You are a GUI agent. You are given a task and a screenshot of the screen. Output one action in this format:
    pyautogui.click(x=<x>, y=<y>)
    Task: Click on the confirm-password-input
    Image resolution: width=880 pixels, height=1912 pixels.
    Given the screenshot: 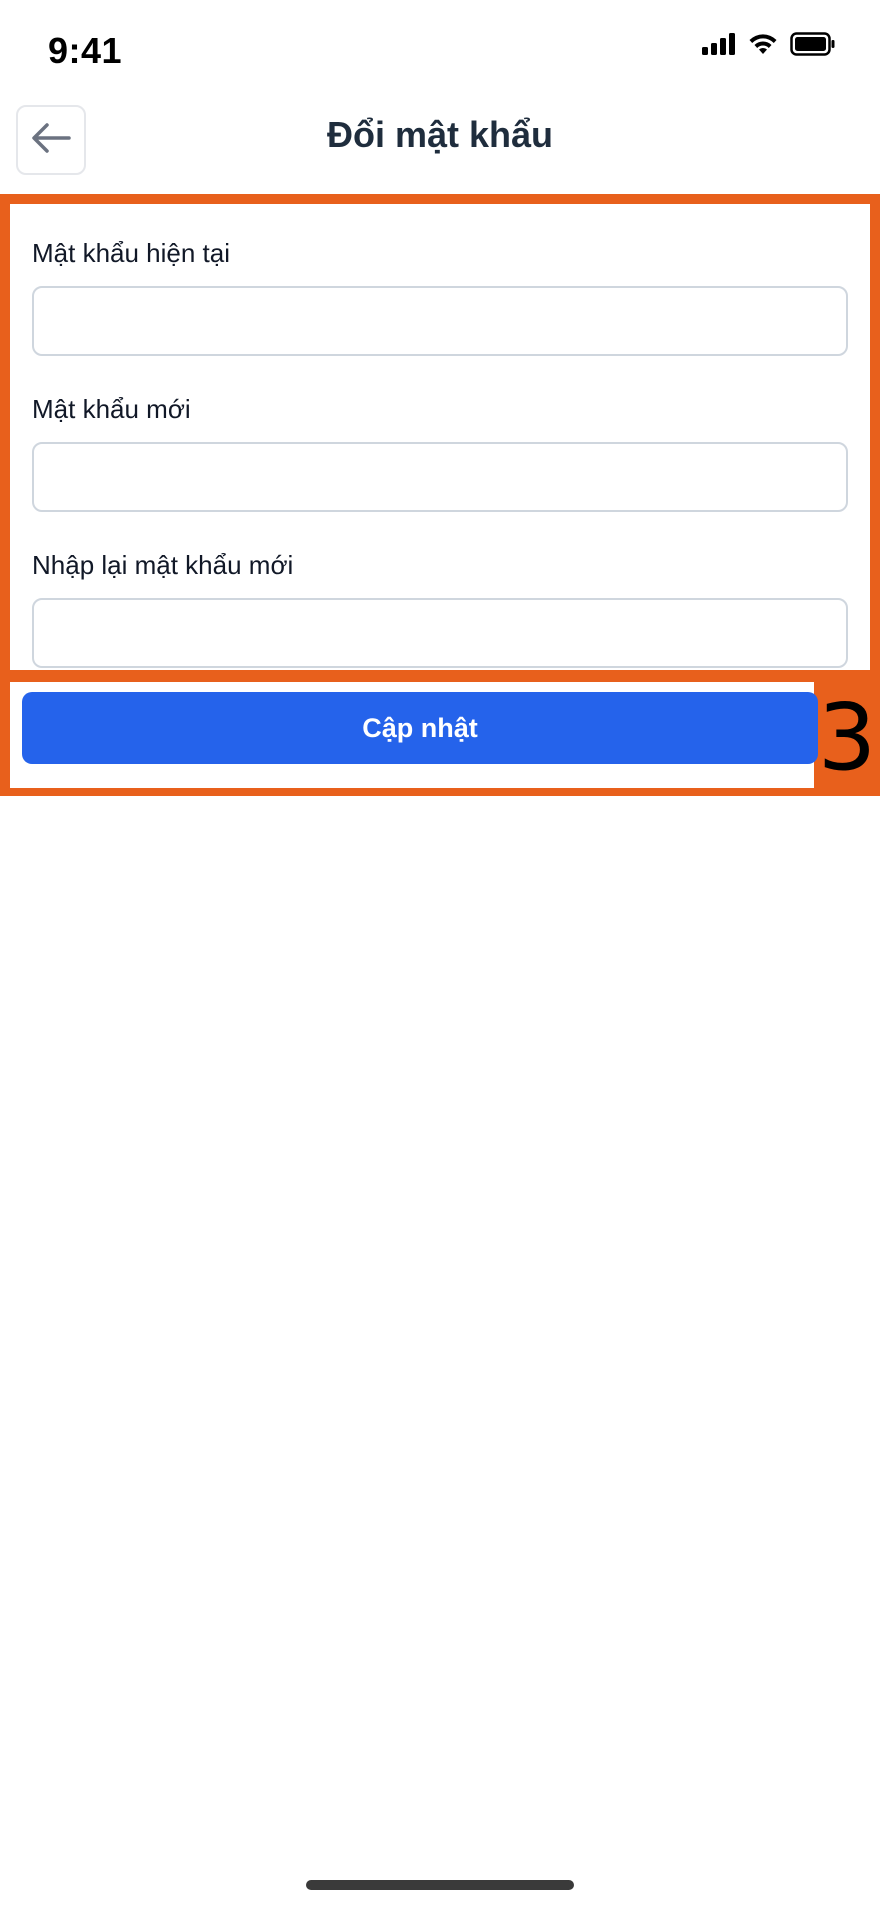 What is the action you would take?
    pyautogui.click(x=440, y=633)
    